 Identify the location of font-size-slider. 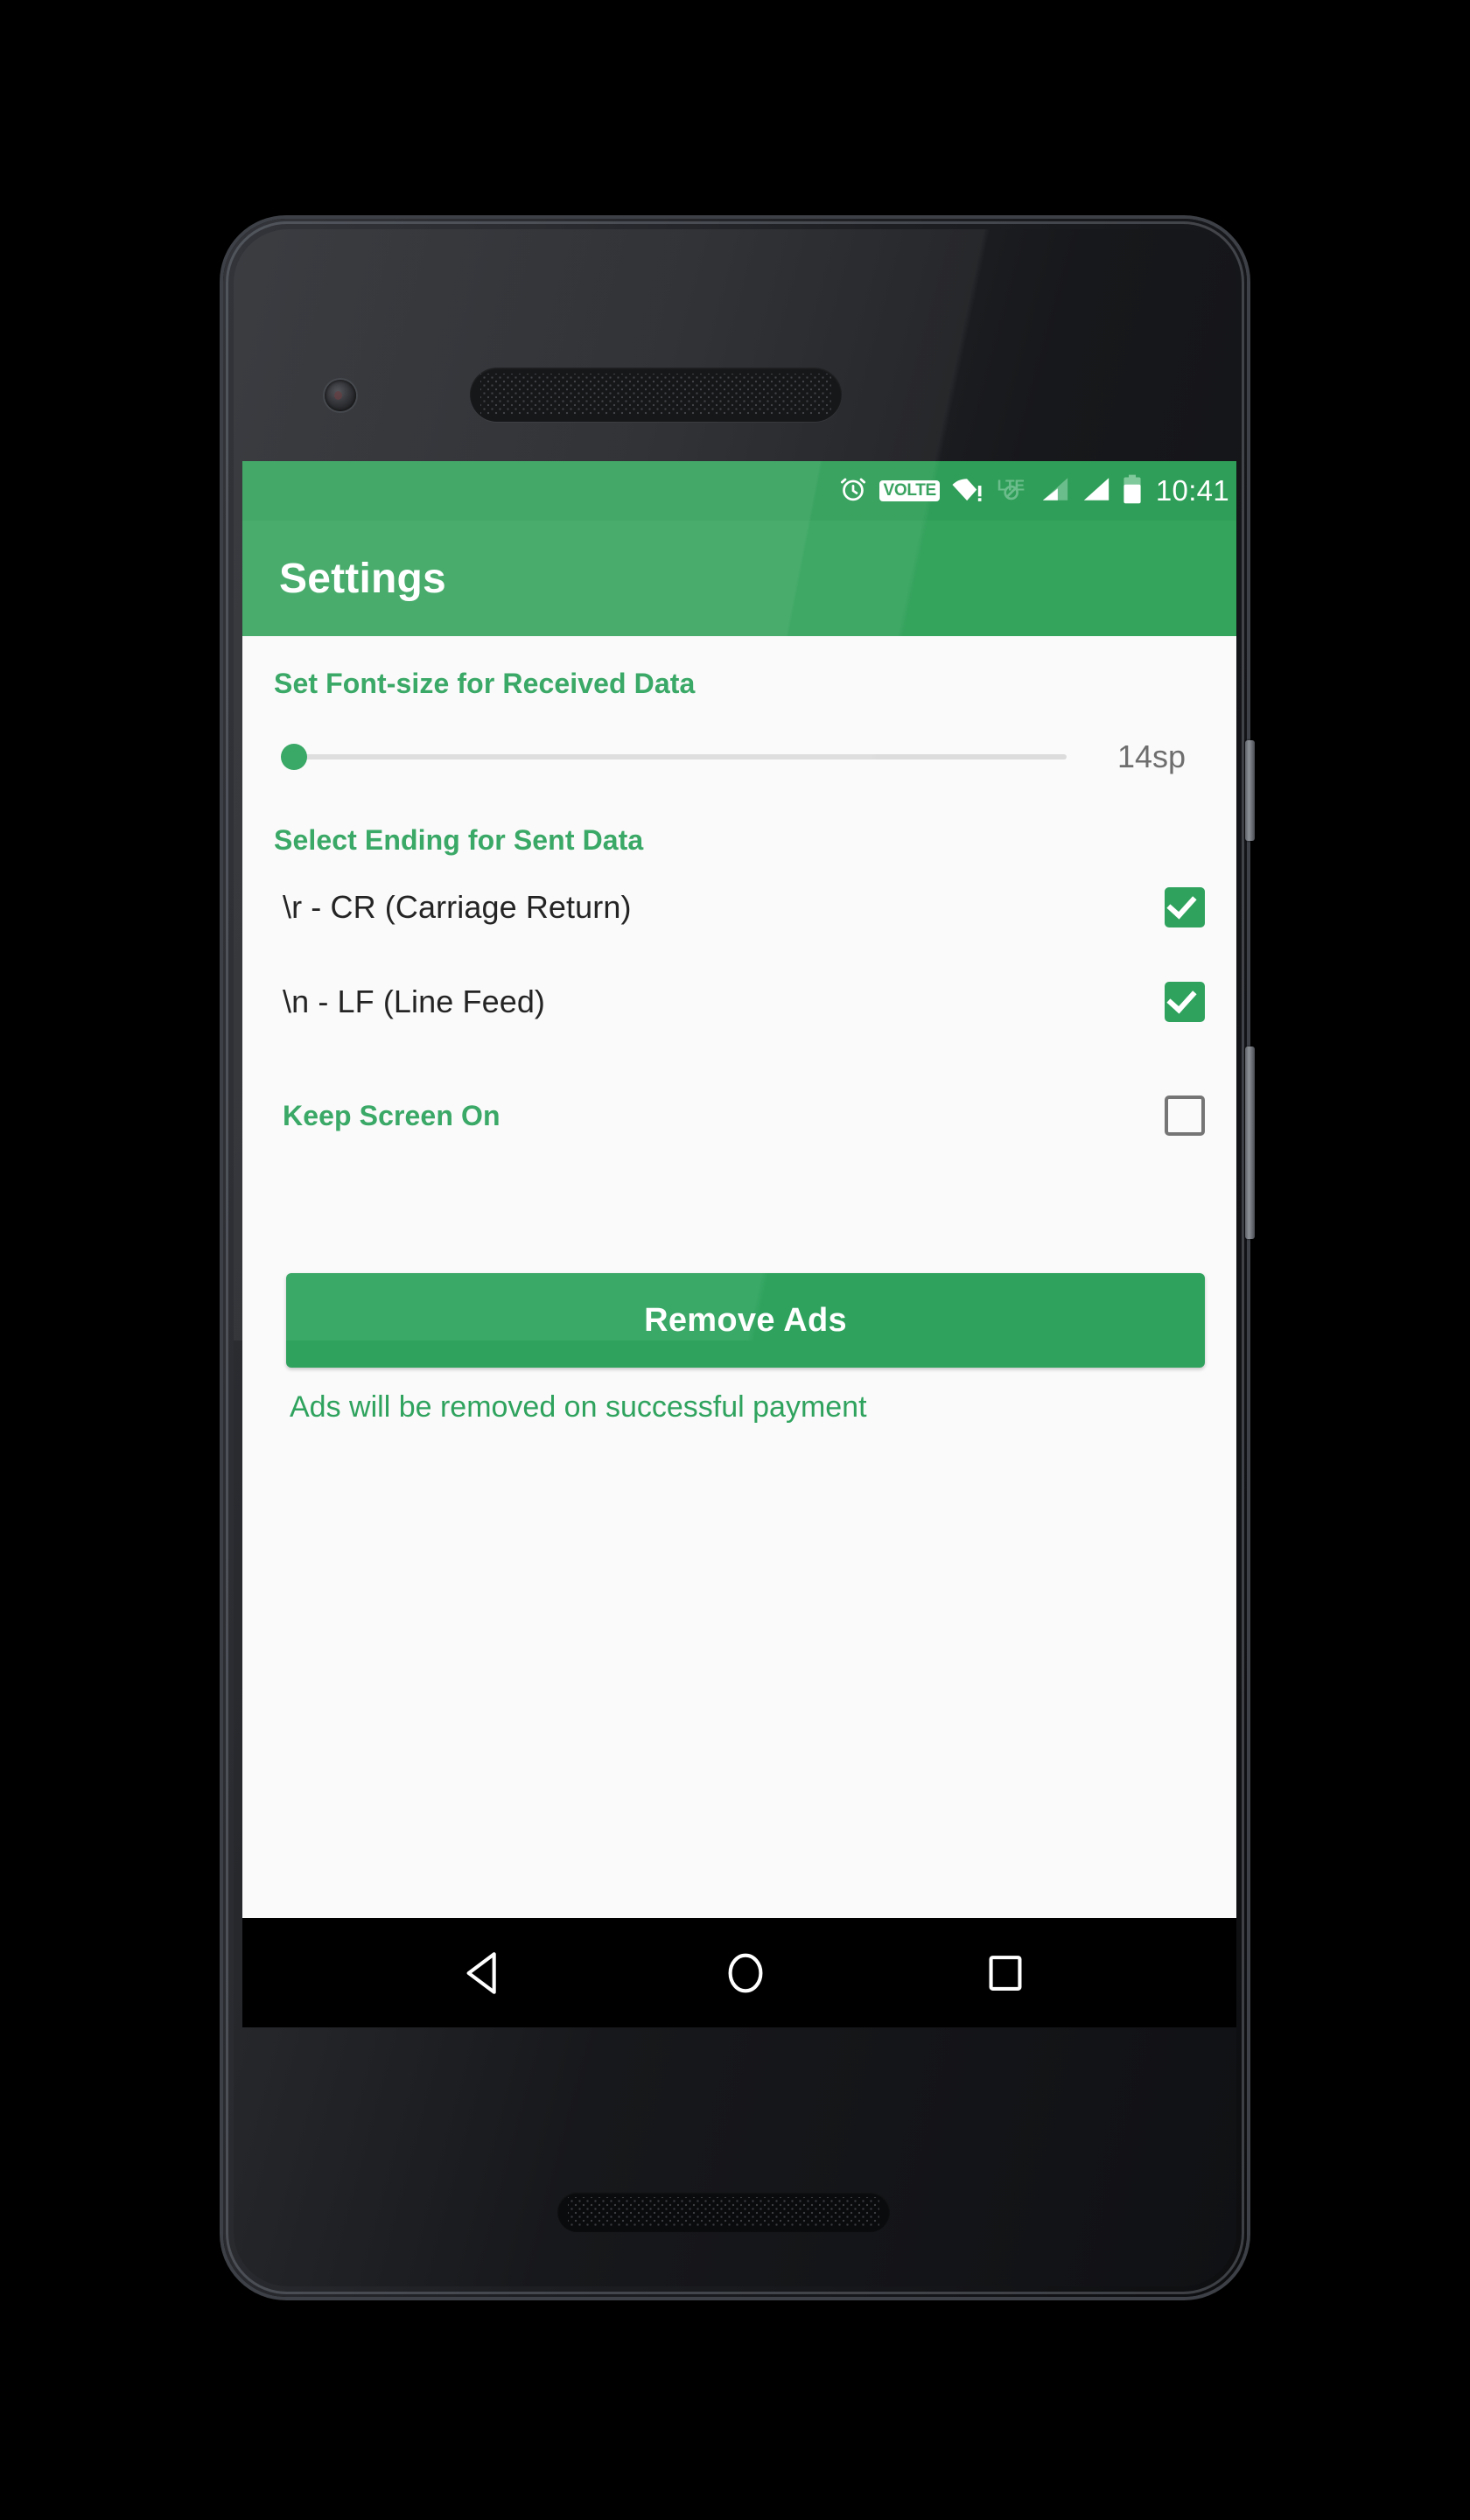
(683, 756).